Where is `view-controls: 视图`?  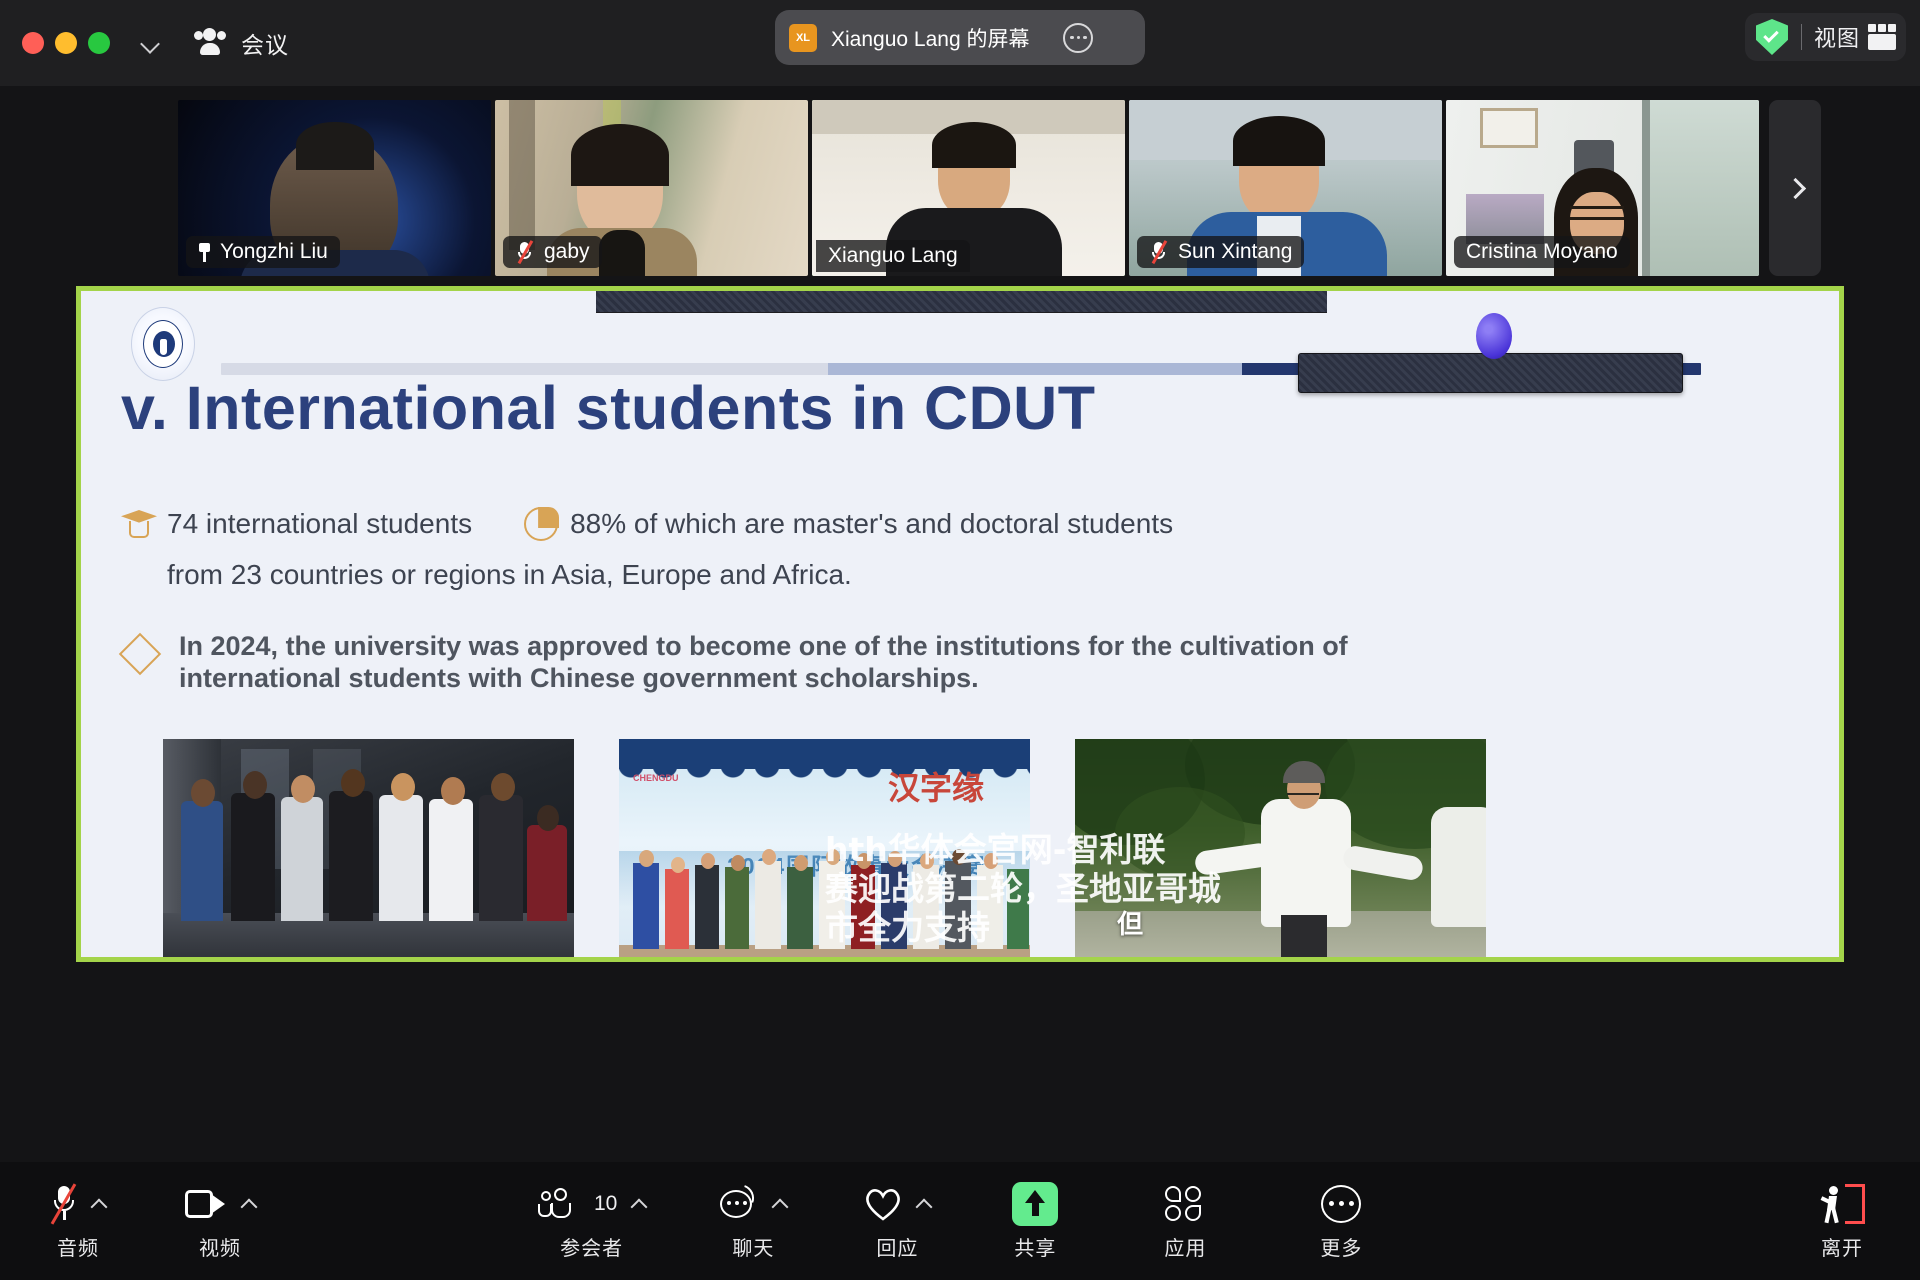
view-controls: 视图 is located at coordinates (1825, 37).